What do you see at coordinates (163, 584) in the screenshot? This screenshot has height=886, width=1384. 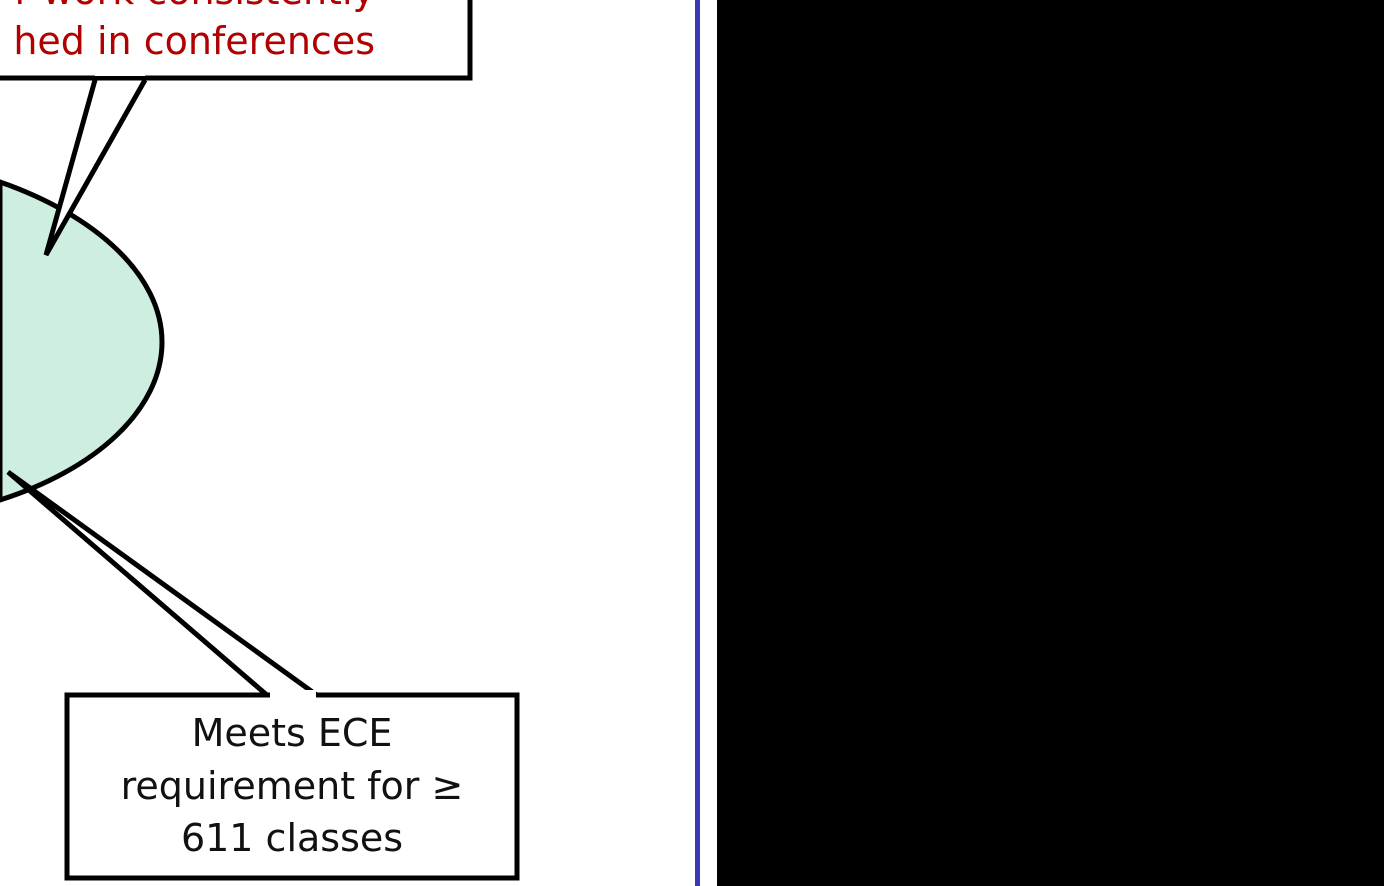 I see `bottom-callout-pointer` at bounding box center [163, 584].